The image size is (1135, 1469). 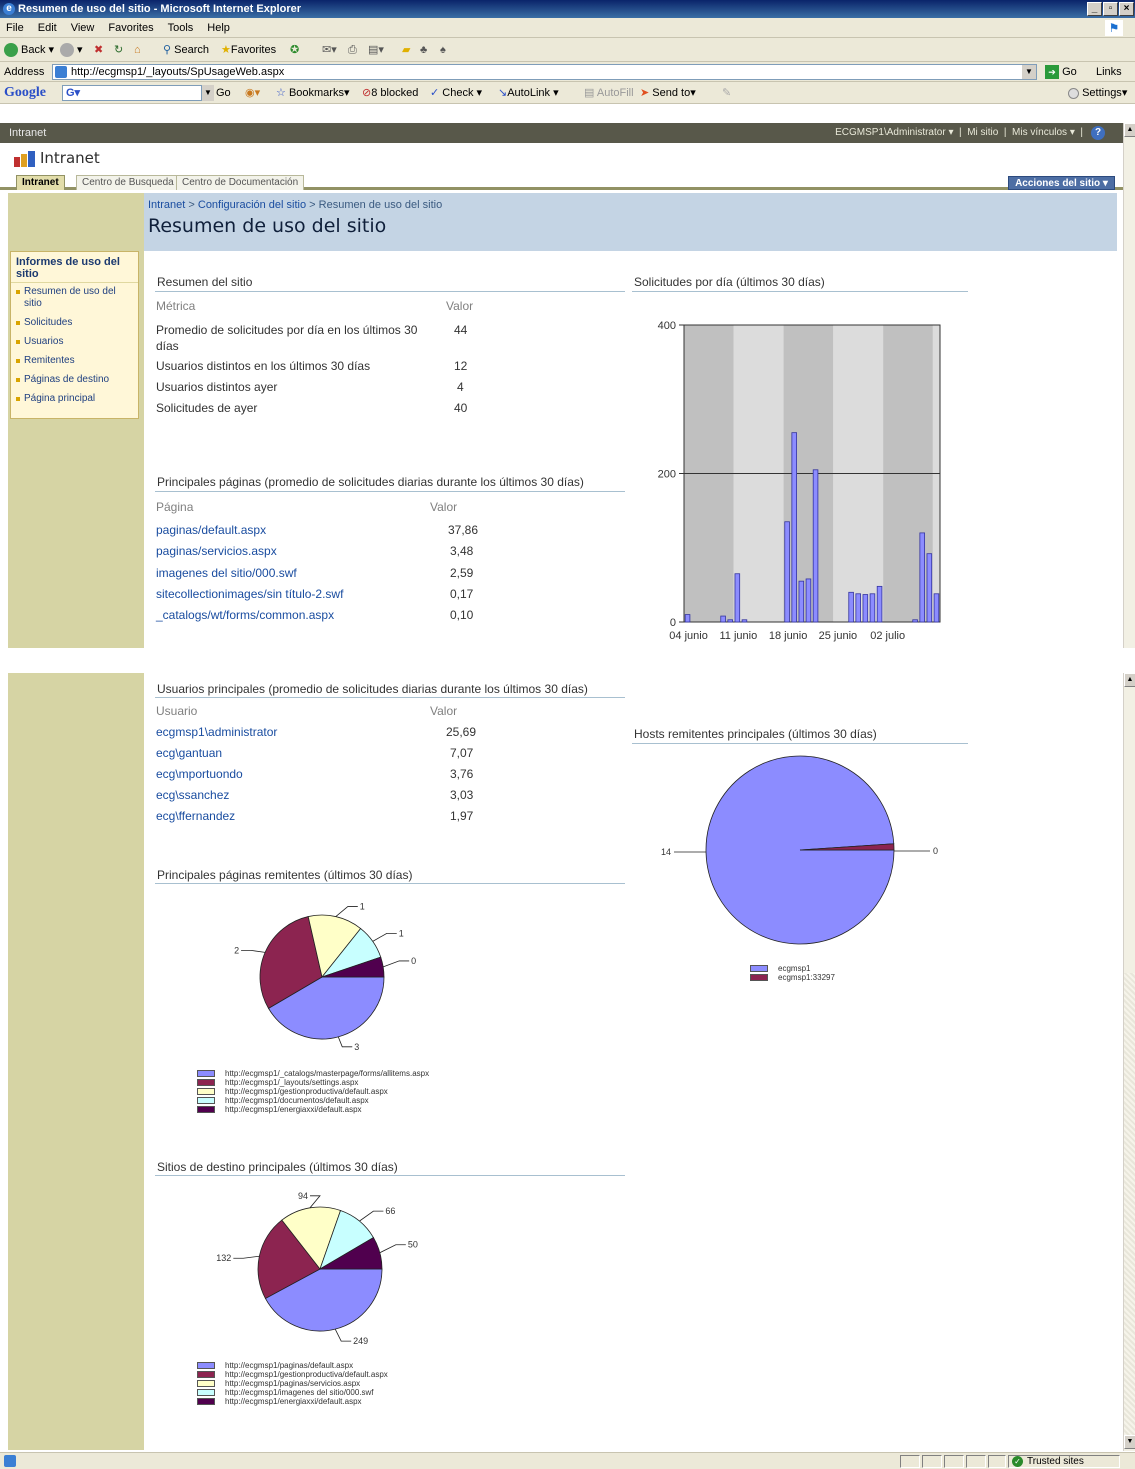 What do you see at coordinates (461, 330) in the screenshot?
I see `resumen-value: 44` at bounding box center [461, 330].